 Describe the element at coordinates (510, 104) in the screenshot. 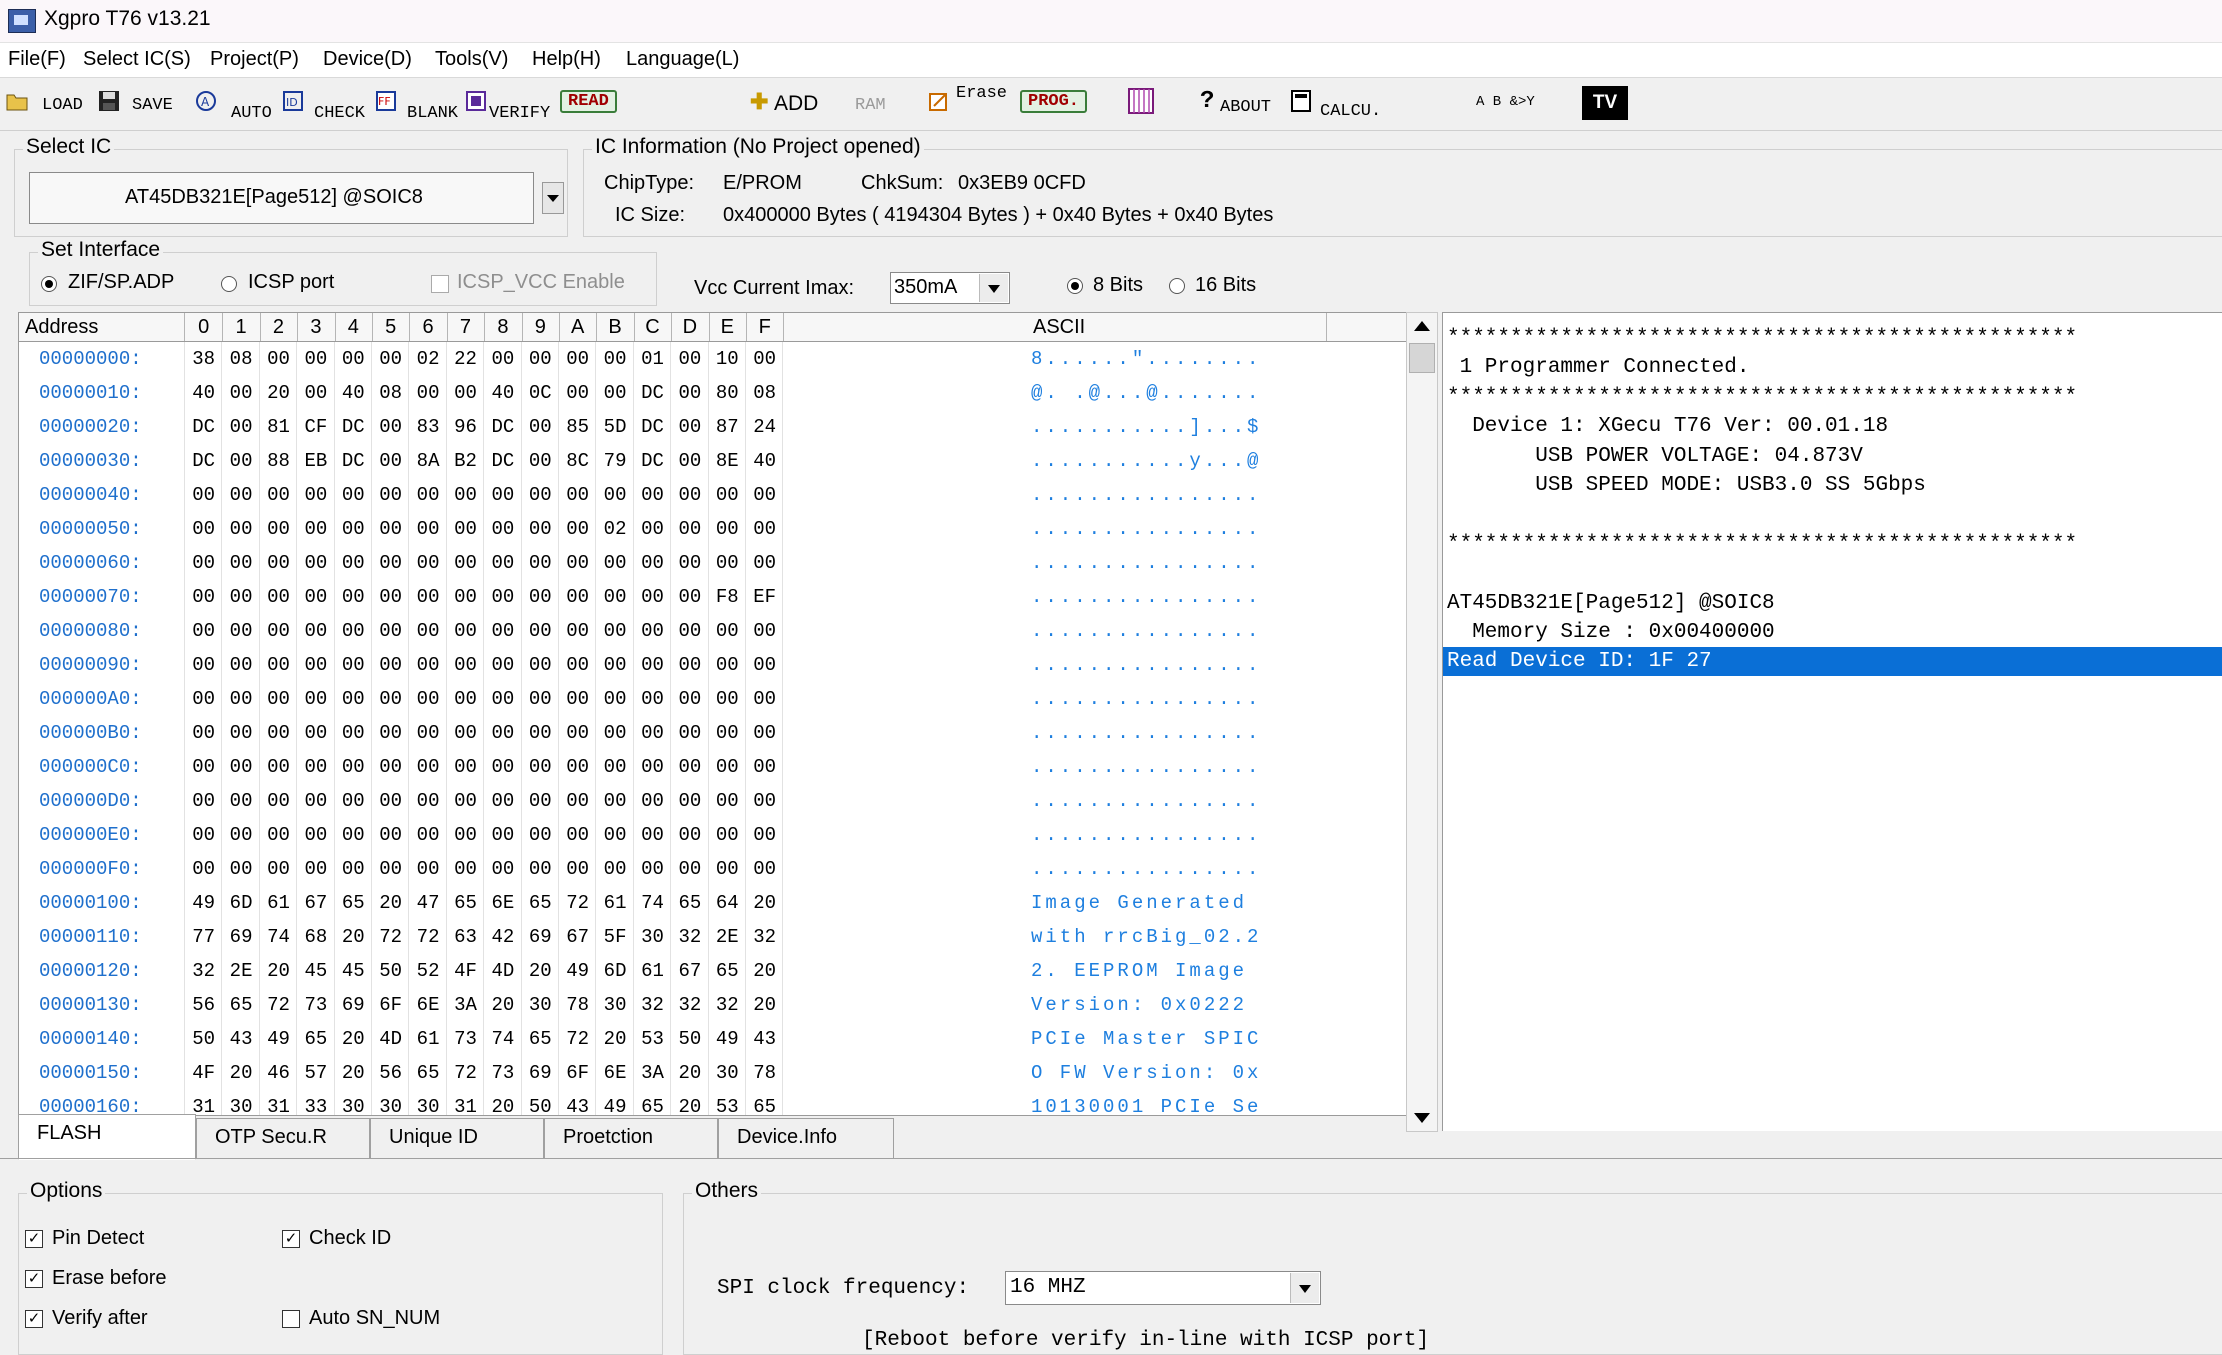

I see `verify-button: VERIFY` at that location.